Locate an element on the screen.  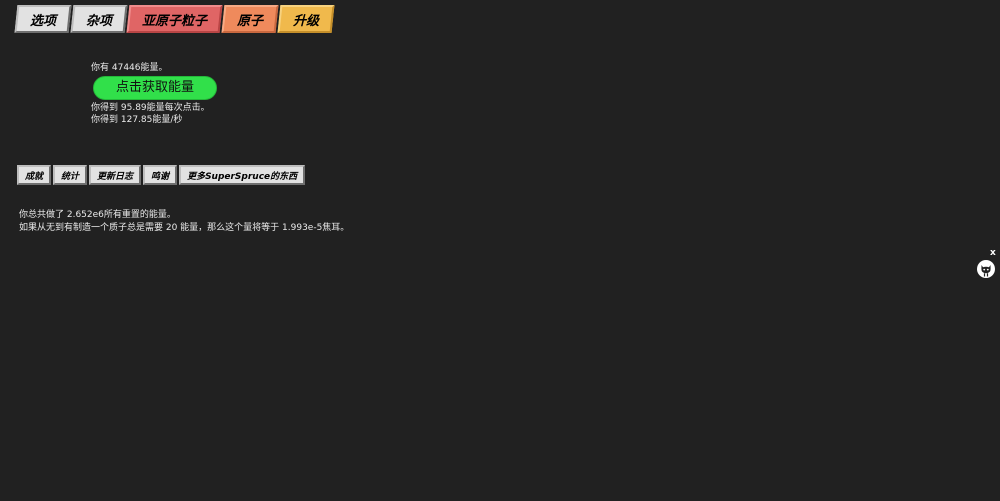
energy-have-suffix: 能量。 is located at coordinates (154, 68).